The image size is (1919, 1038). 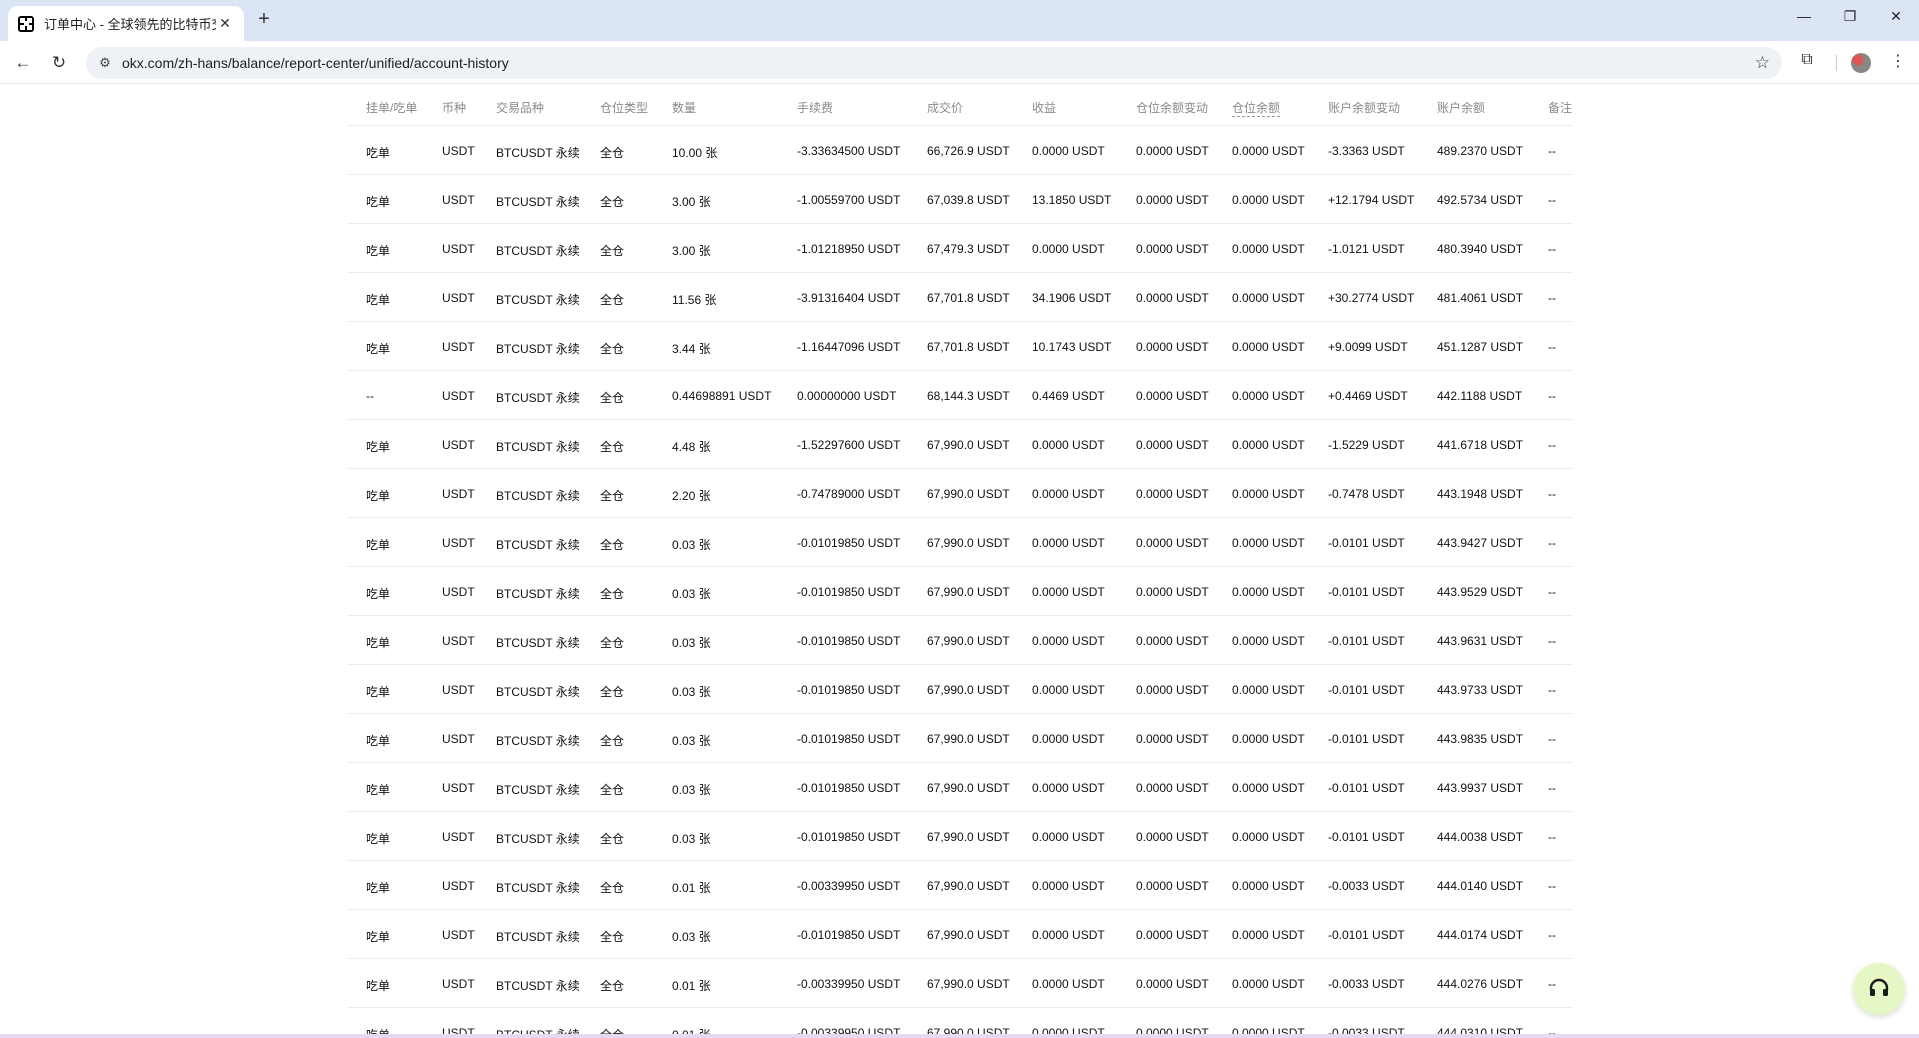 What do you see at coordinates (849, 200) in the screenshot?
I see `cell-fee: -1.00559700 USDT` at bounding box center [849, 200].